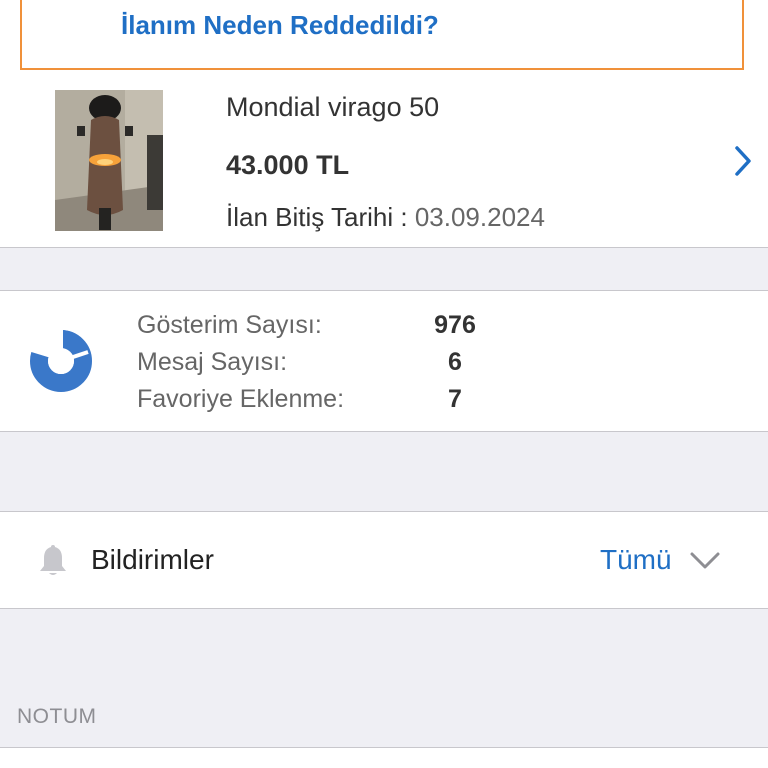  Describe the element at coordinates (384, 758) in the screenshot. I see `notes-input-area` at that location.